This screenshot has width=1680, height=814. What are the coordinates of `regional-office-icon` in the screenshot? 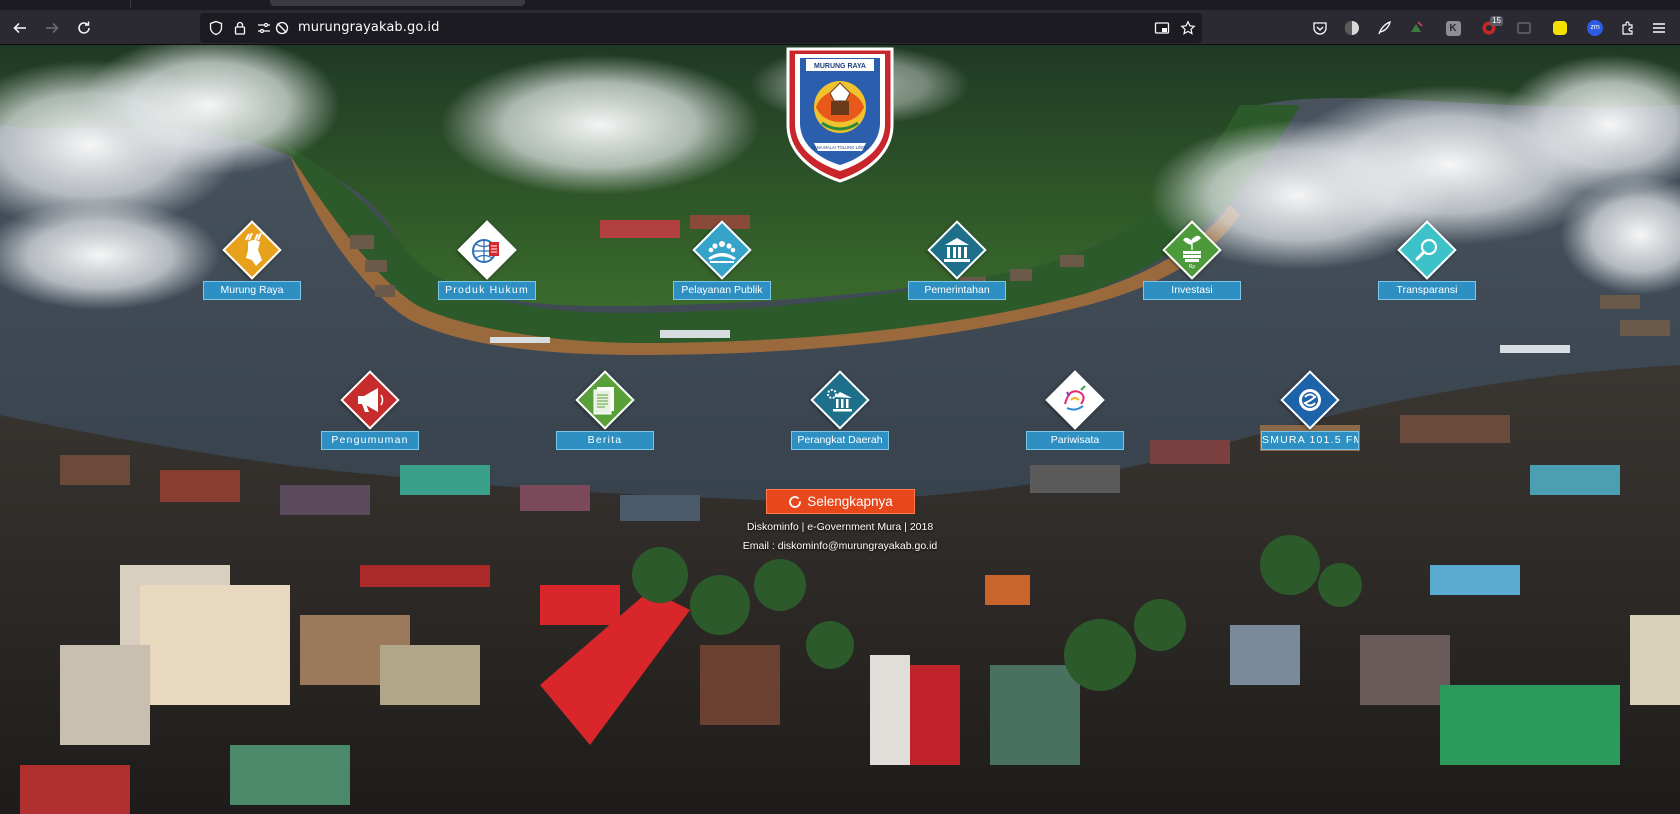 It's located at (839, 400).